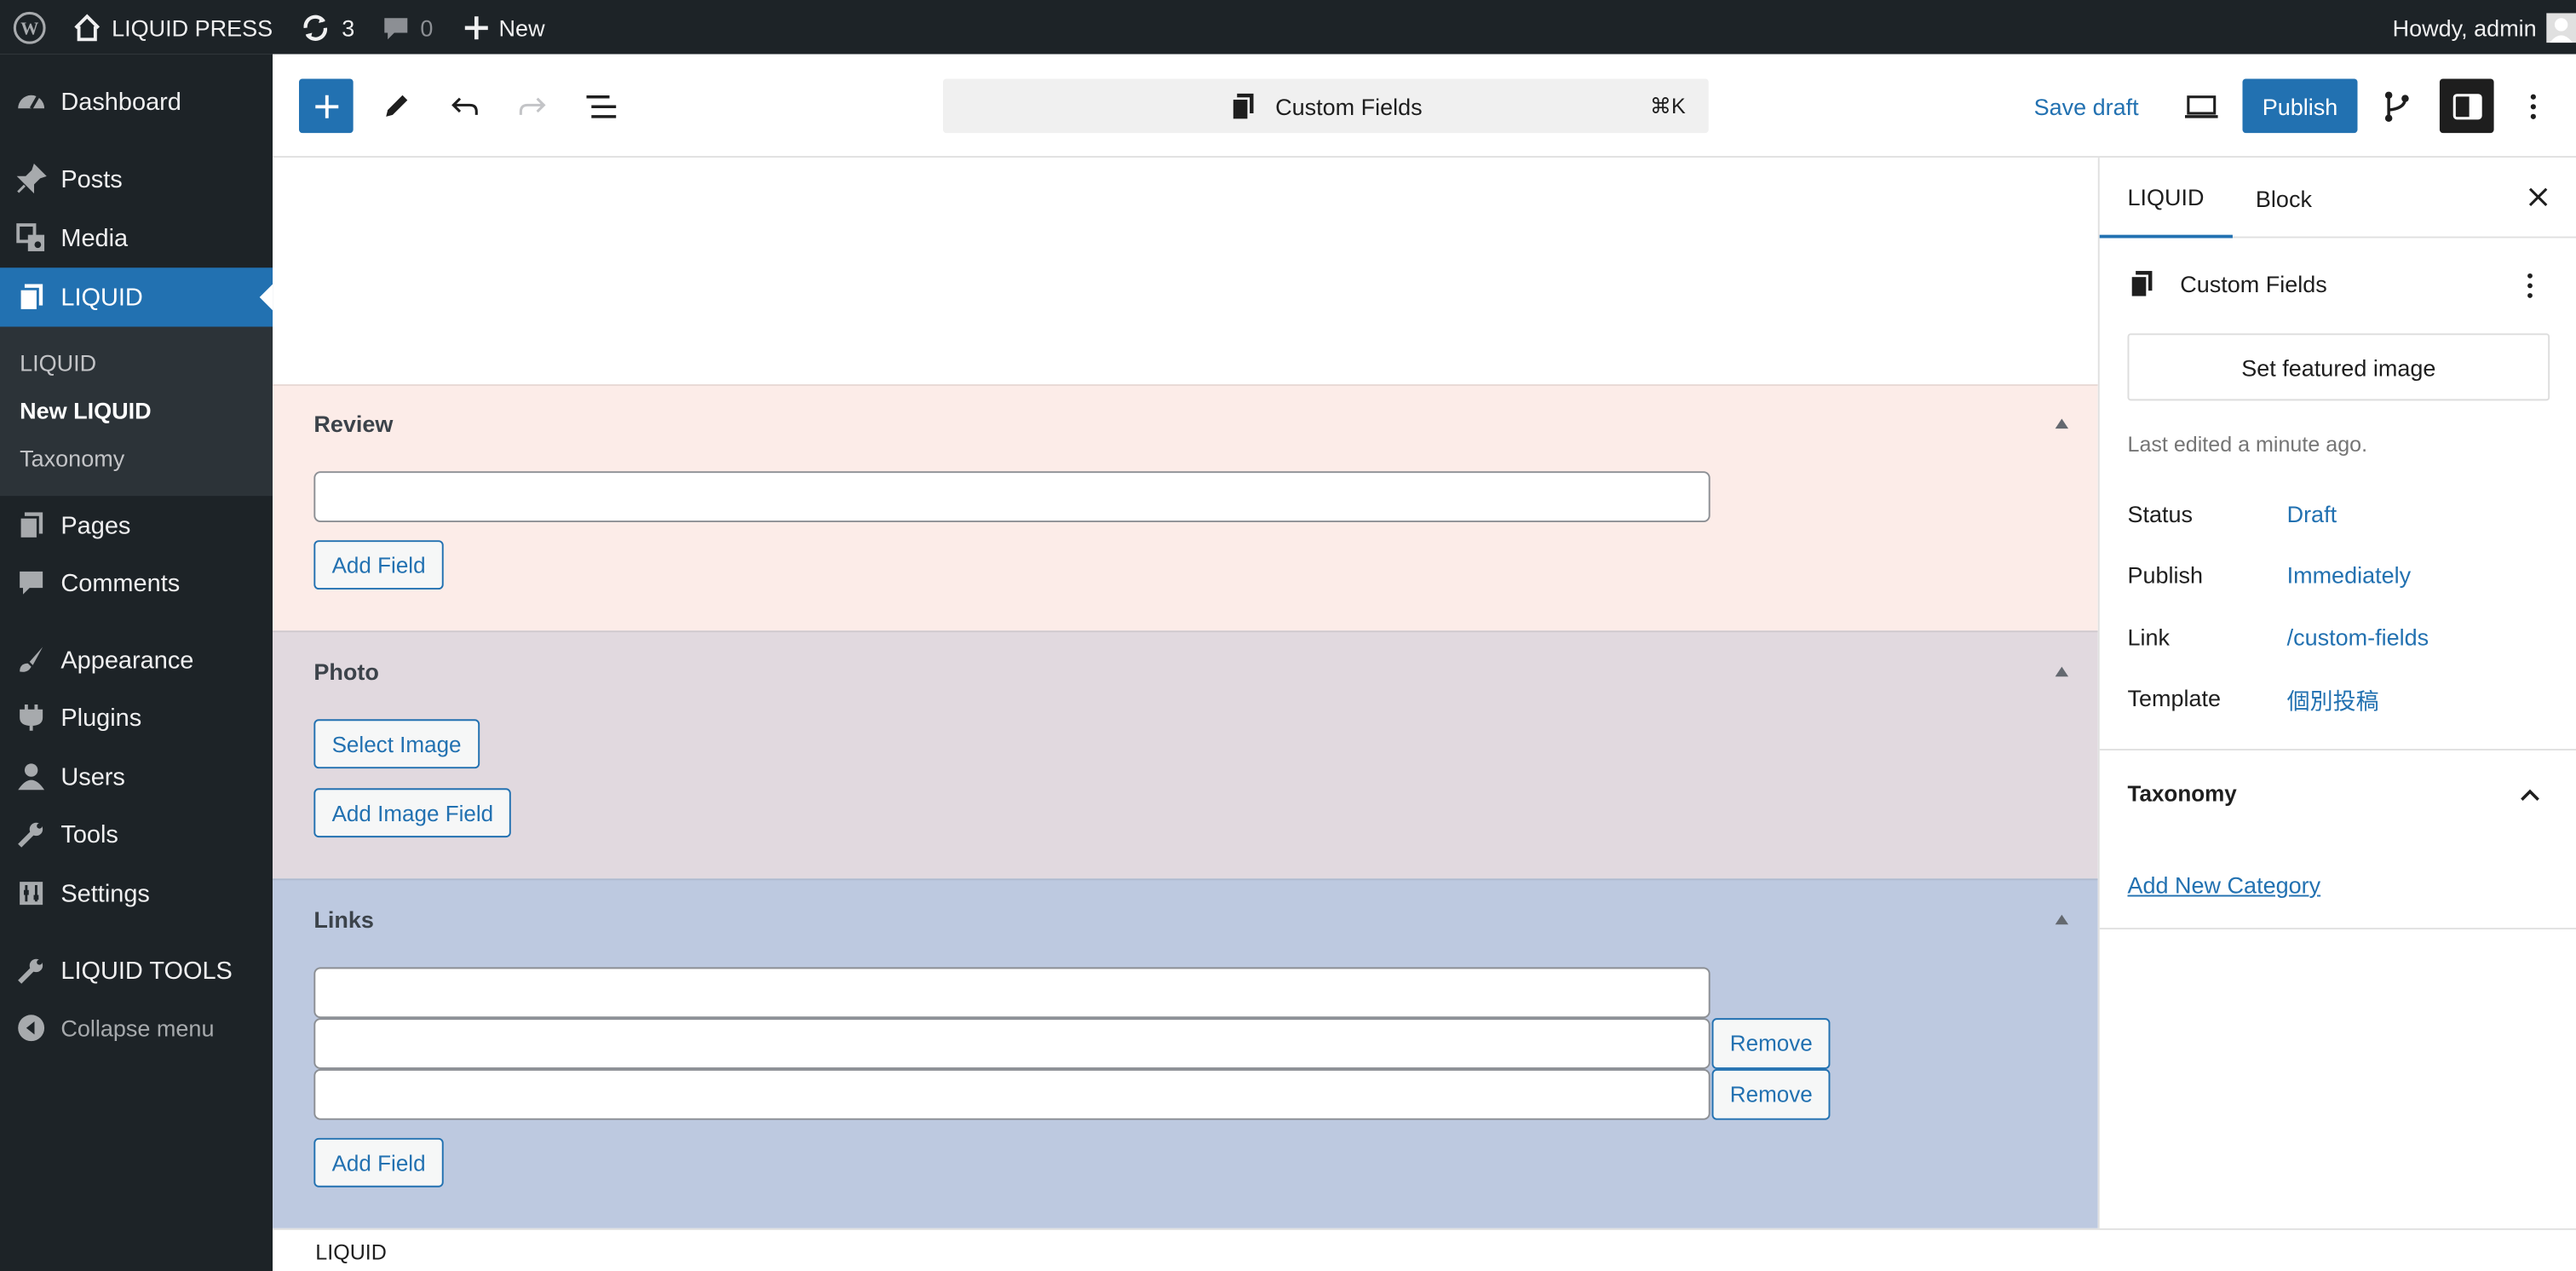 The height and width of the screenshot is (1271, 2576). Describe the element at coordinates (2253, 284) in the screenshot. I see `post-title: Custom Fields` at that location.